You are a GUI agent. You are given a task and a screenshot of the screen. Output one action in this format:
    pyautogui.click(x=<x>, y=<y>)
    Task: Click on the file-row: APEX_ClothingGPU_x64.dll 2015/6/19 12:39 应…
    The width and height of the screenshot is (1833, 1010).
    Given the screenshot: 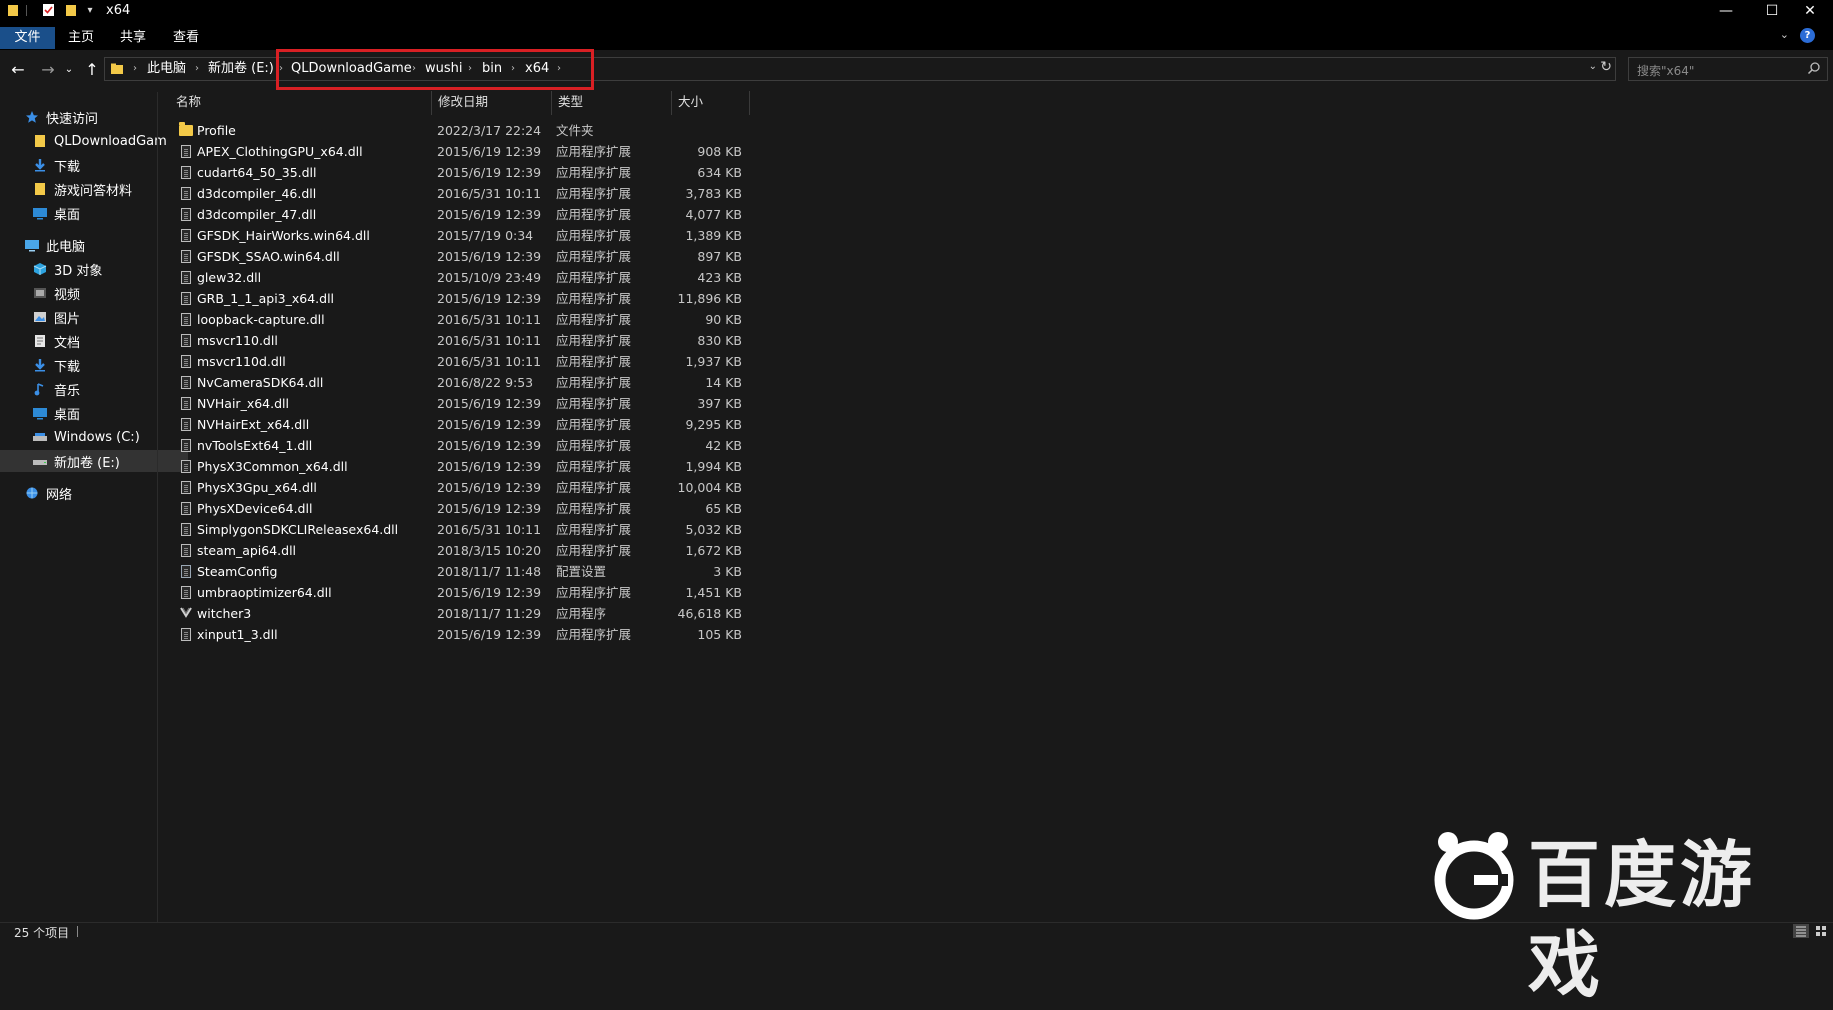 What is the action you would take?
    pyautogui.click(x=460, y=151)
    